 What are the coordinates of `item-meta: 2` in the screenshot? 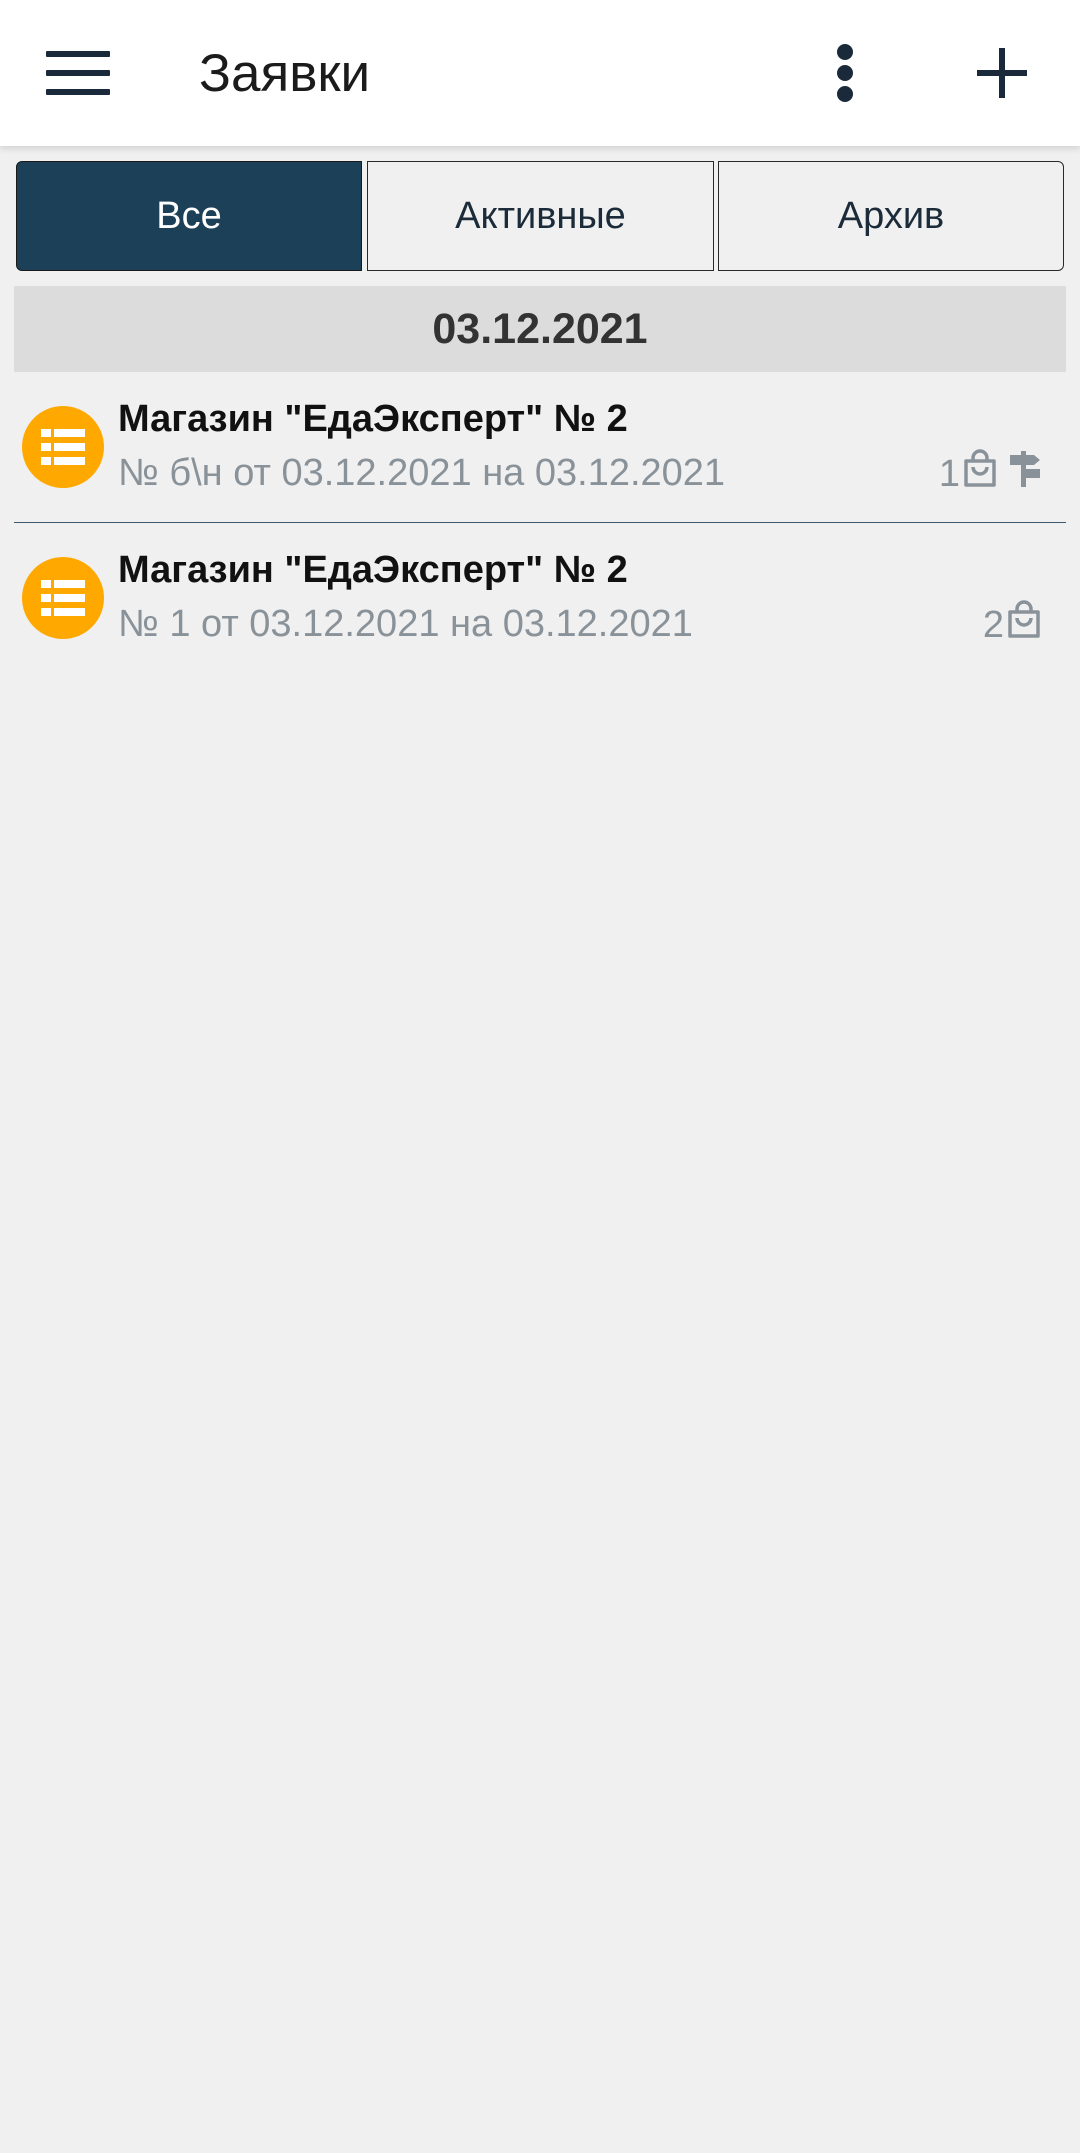 It's located at (1012, 625).